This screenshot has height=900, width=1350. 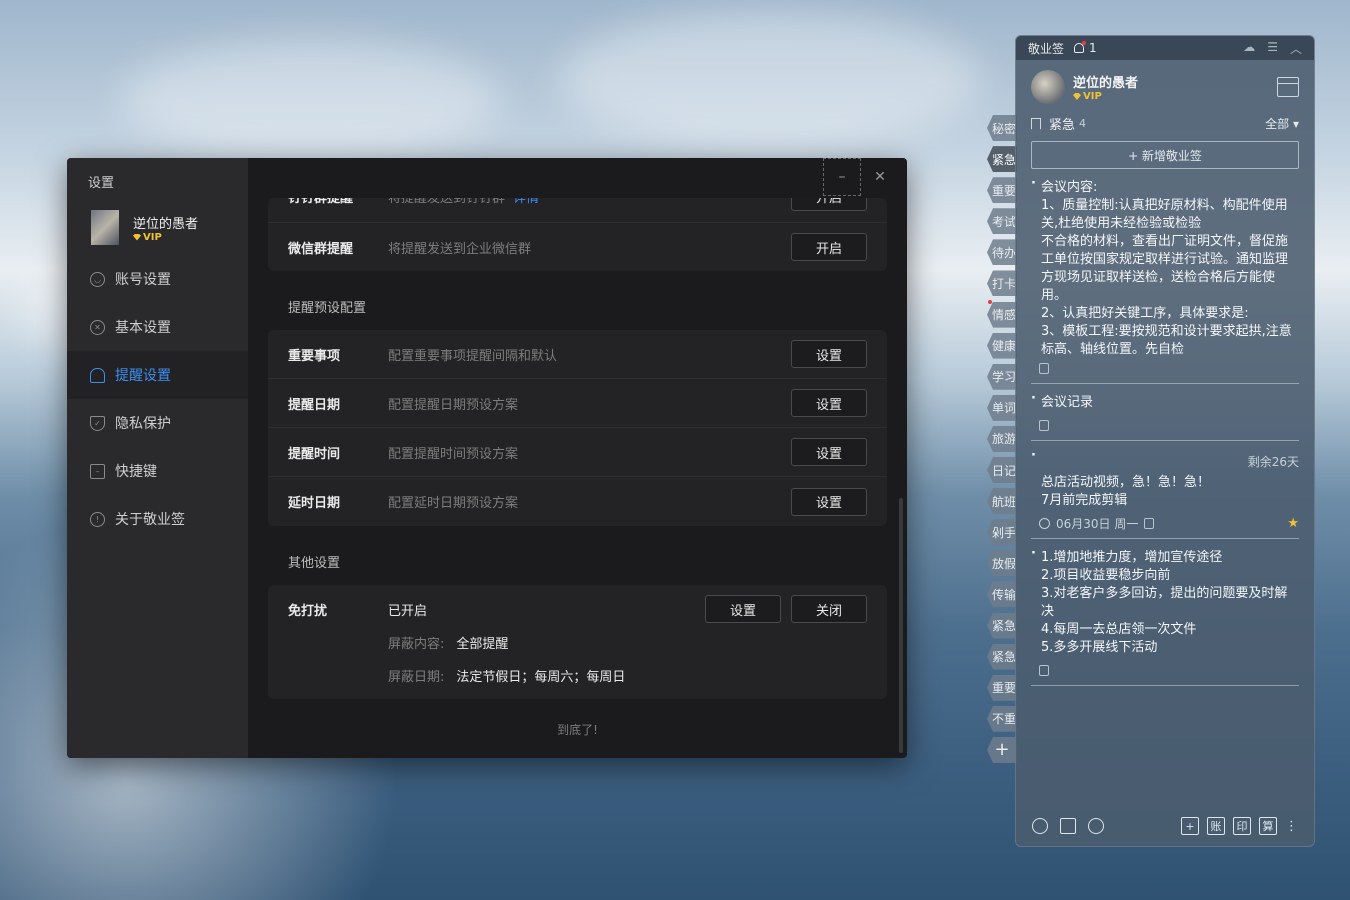 I want to click on more-icon: ⋮, so click(x=1291, y=826).